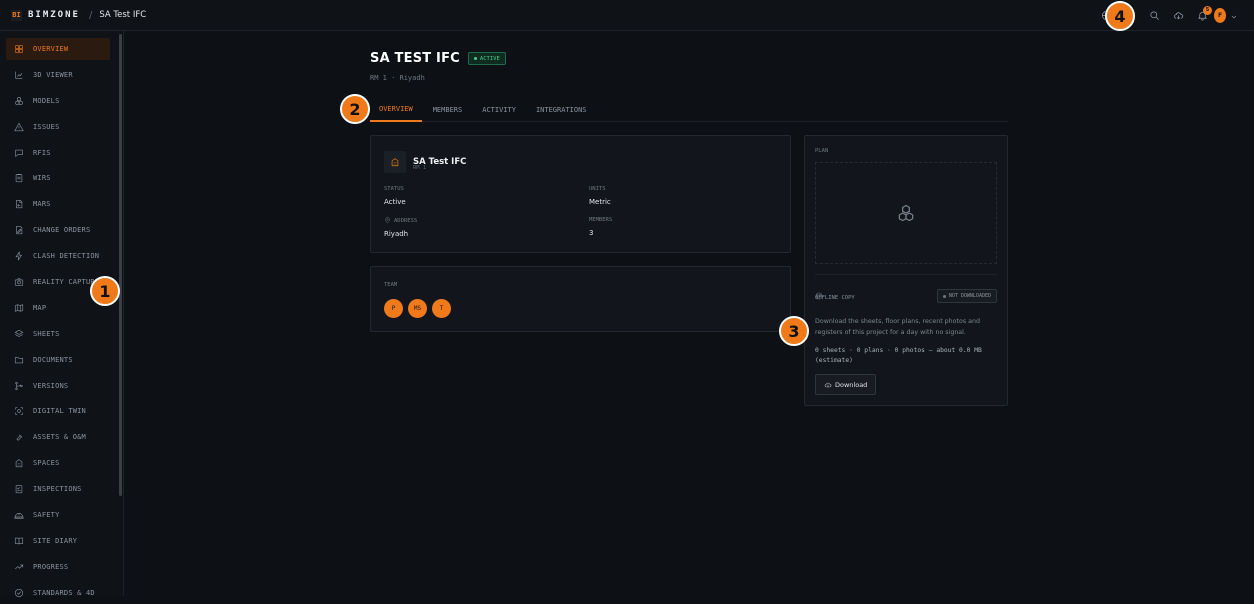 The image size is (1254, 604). I want to click on field-label: UNITS, so click(597, 189).